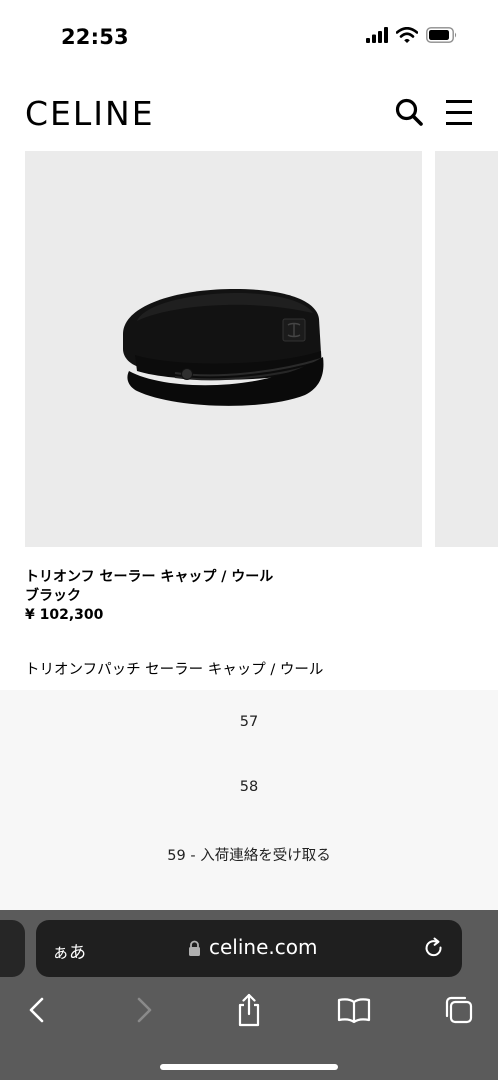 This screenshot has width=498, height=1080. What do you see at coordinates (263, 947) in the screenshot?
I see `url-domain: celine.com` at bounding box center [263, 947].